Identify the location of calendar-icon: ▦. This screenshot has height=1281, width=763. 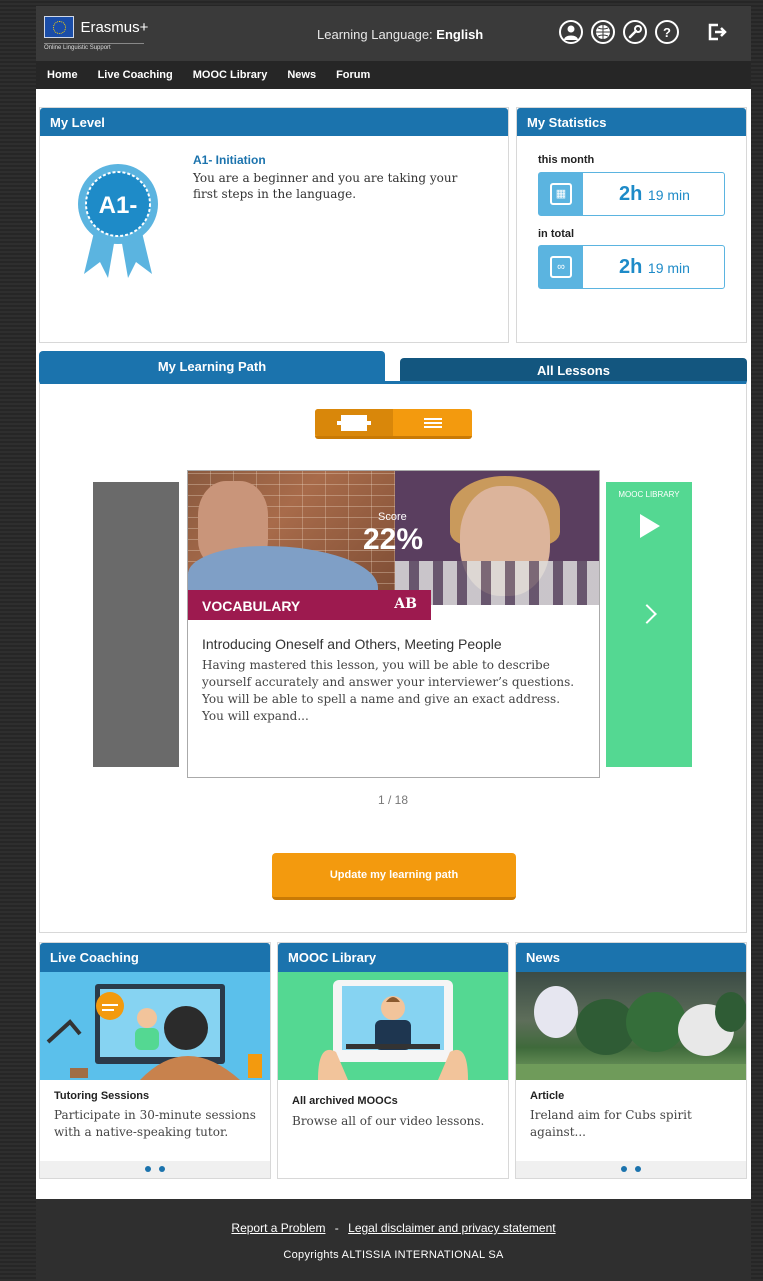
(561, 194).